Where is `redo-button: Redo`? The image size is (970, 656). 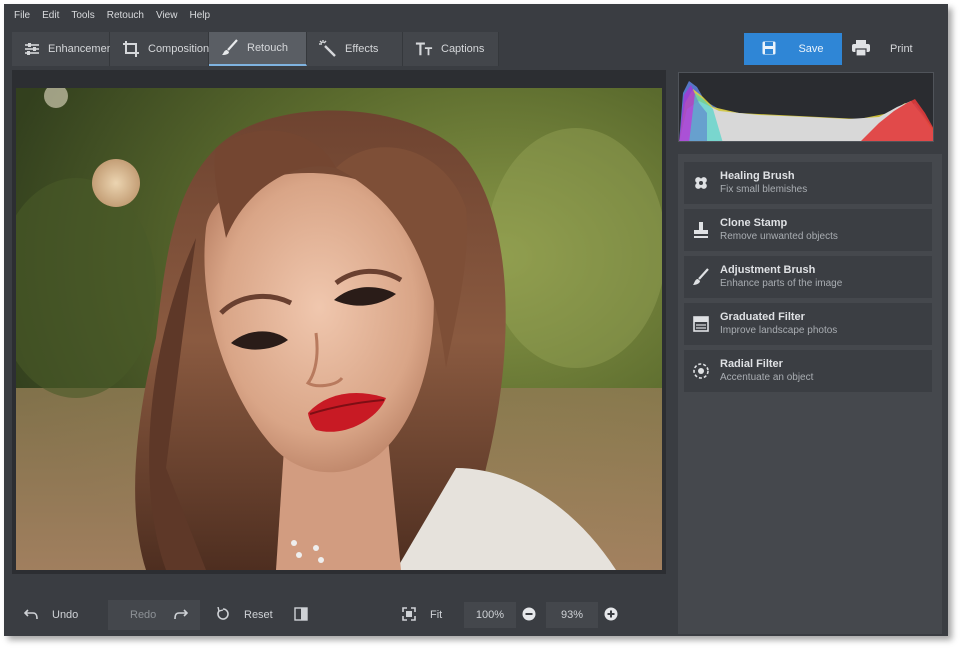 redo-button: Redo is located at coordinates (154, 615).